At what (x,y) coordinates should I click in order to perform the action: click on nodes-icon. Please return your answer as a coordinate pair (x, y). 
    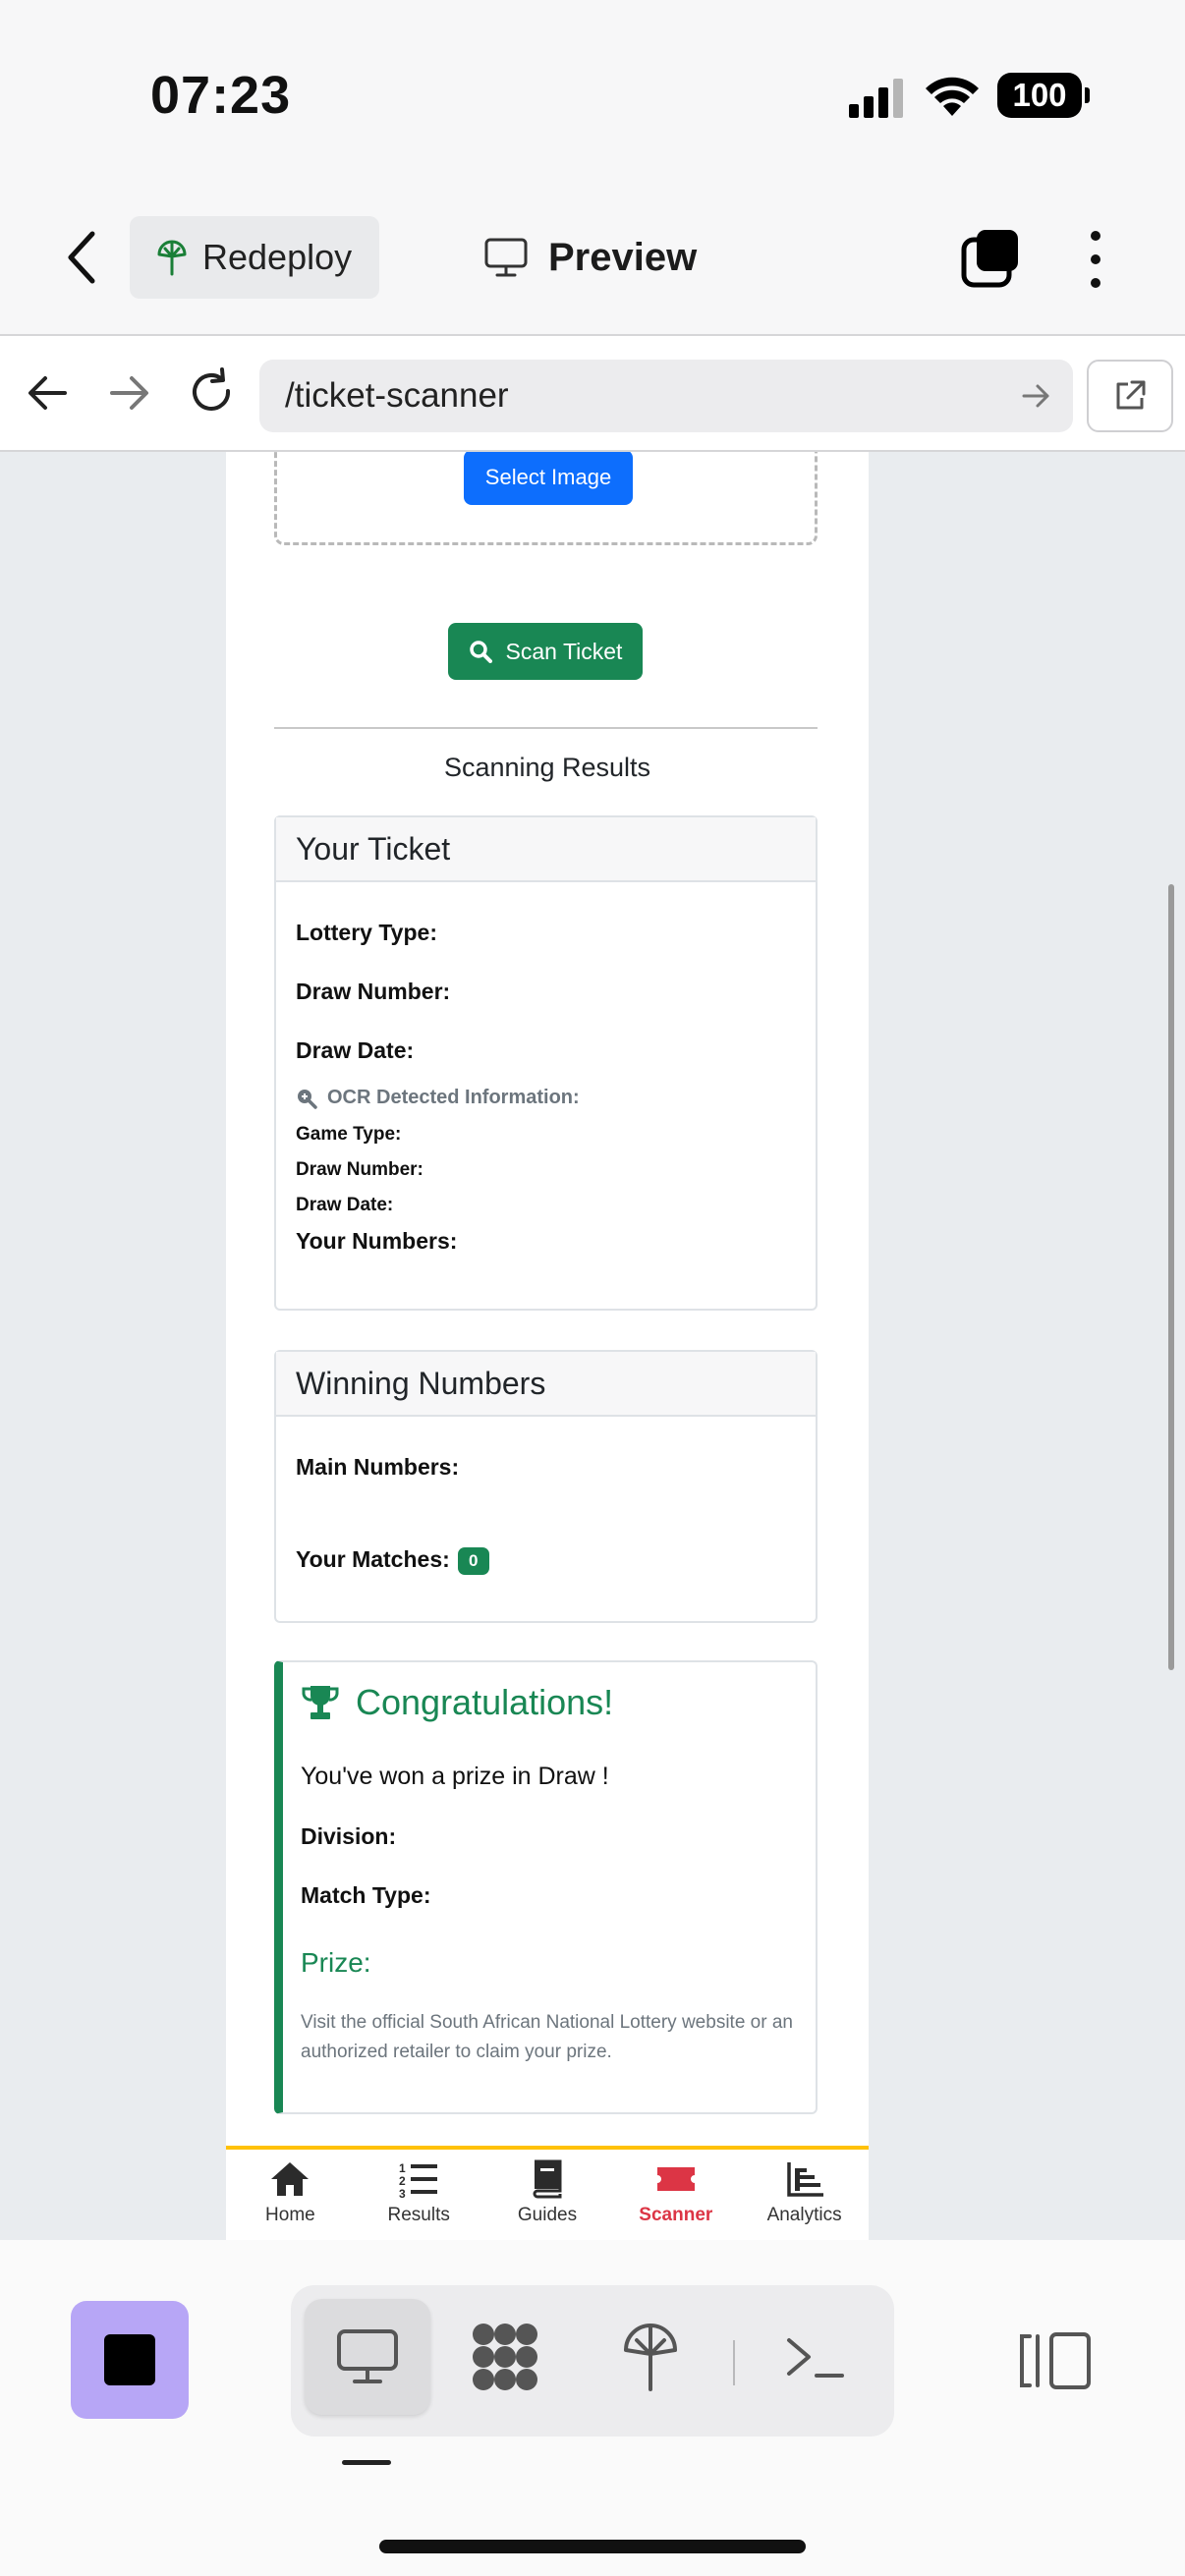
    Looking at the image, I should click on (505, 2357).